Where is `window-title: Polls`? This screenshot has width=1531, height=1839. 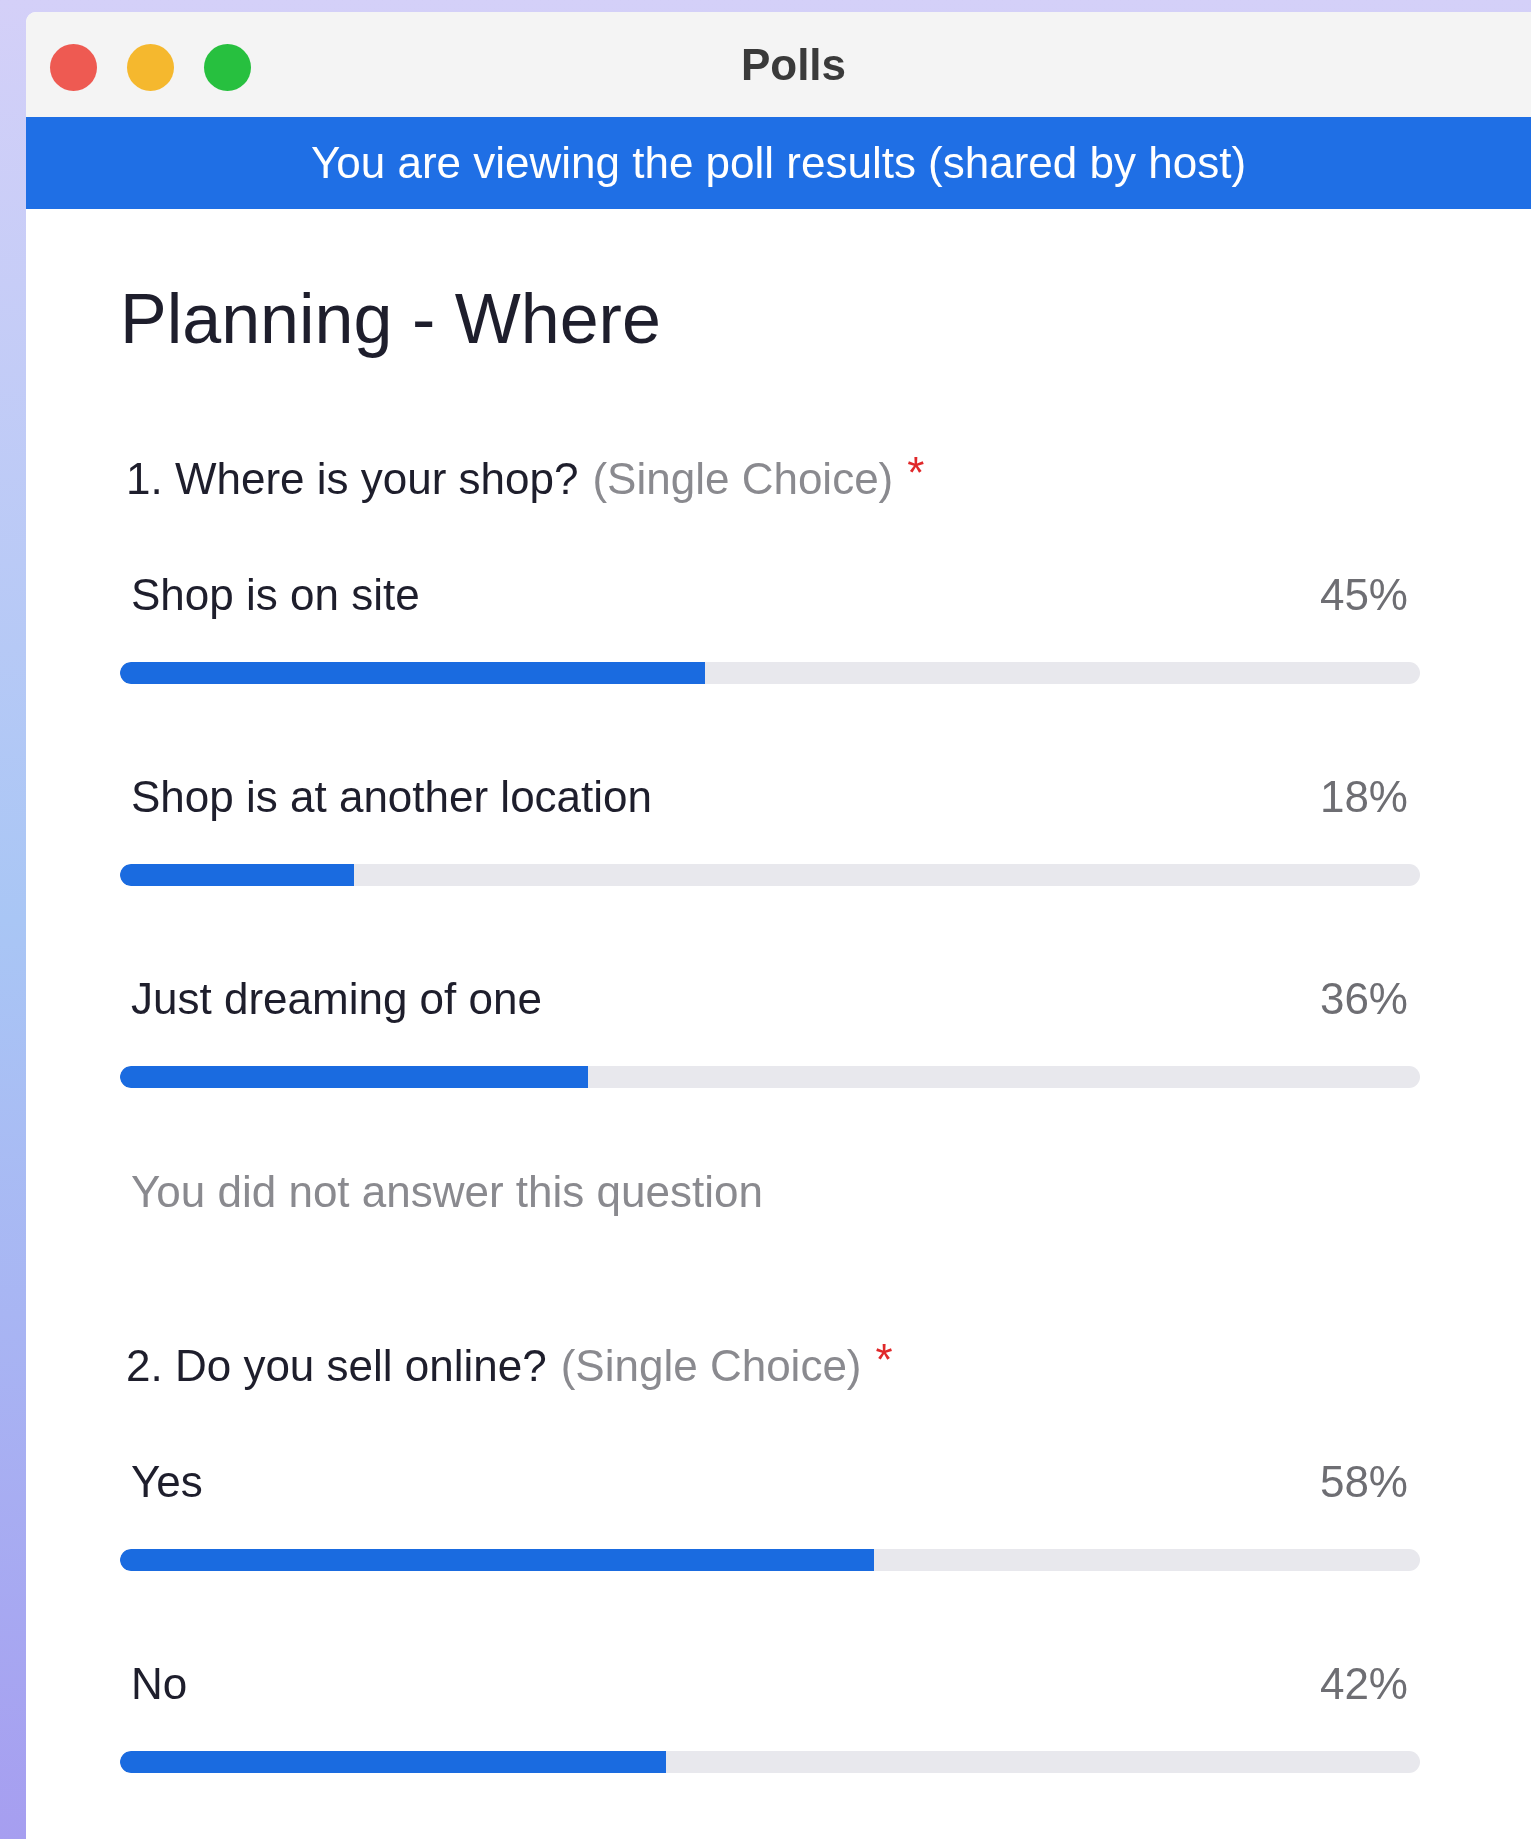 window-title: Polls is located at coordinates (793, 64).